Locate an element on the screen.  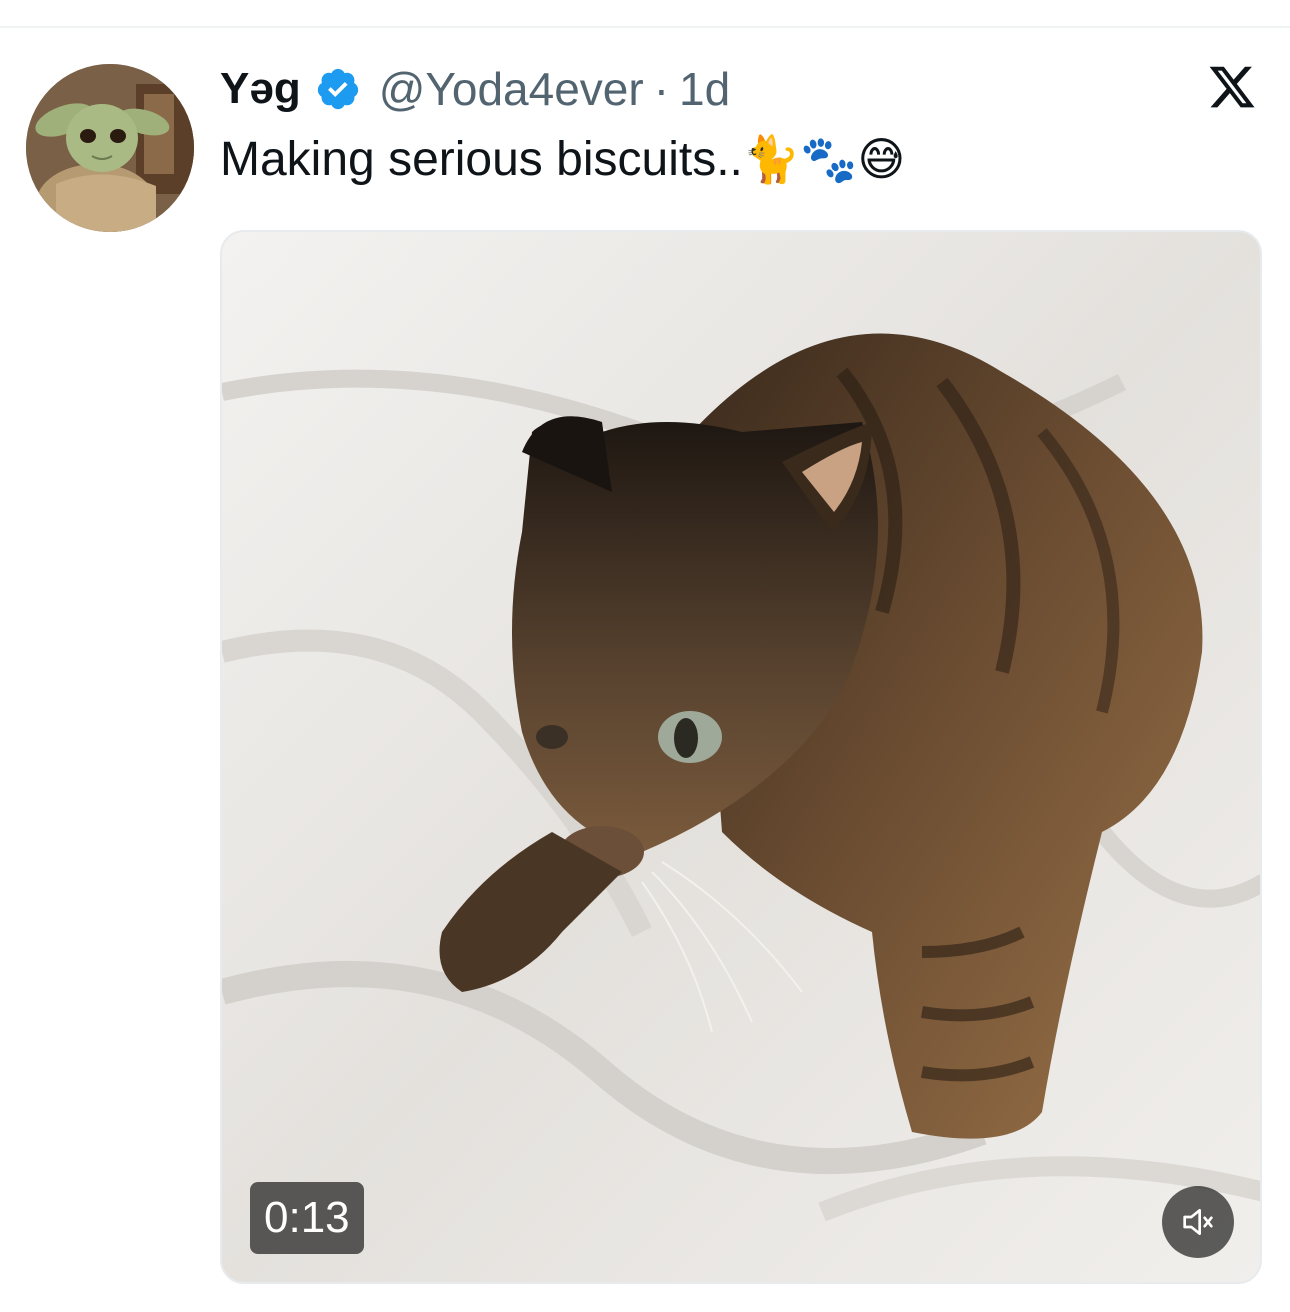
mute-toggle-button is located at coordinates (1198, 1222).